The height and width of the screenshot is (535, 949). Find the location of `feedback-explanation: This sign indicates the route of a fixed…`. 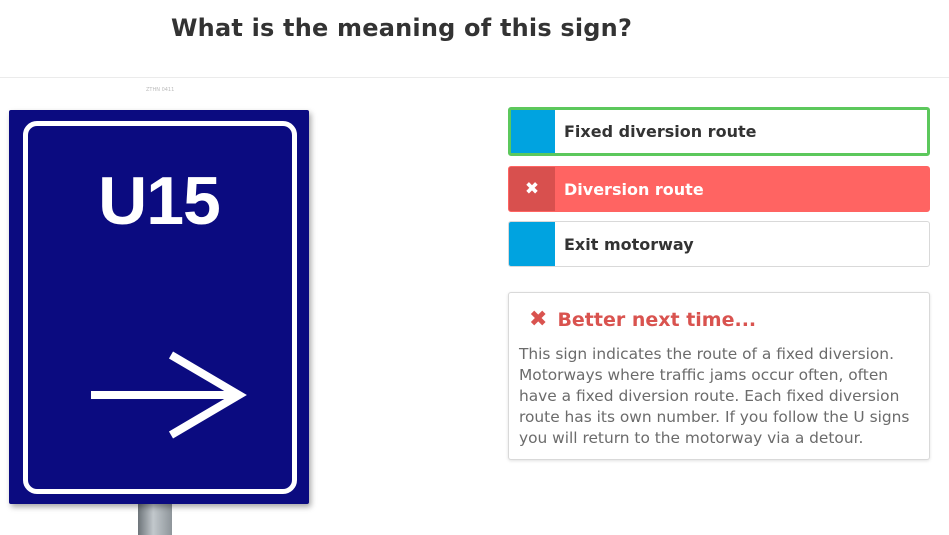

feedback-explanation: This sign indicates the route of a fixed… is located at coordinates (714, 396).